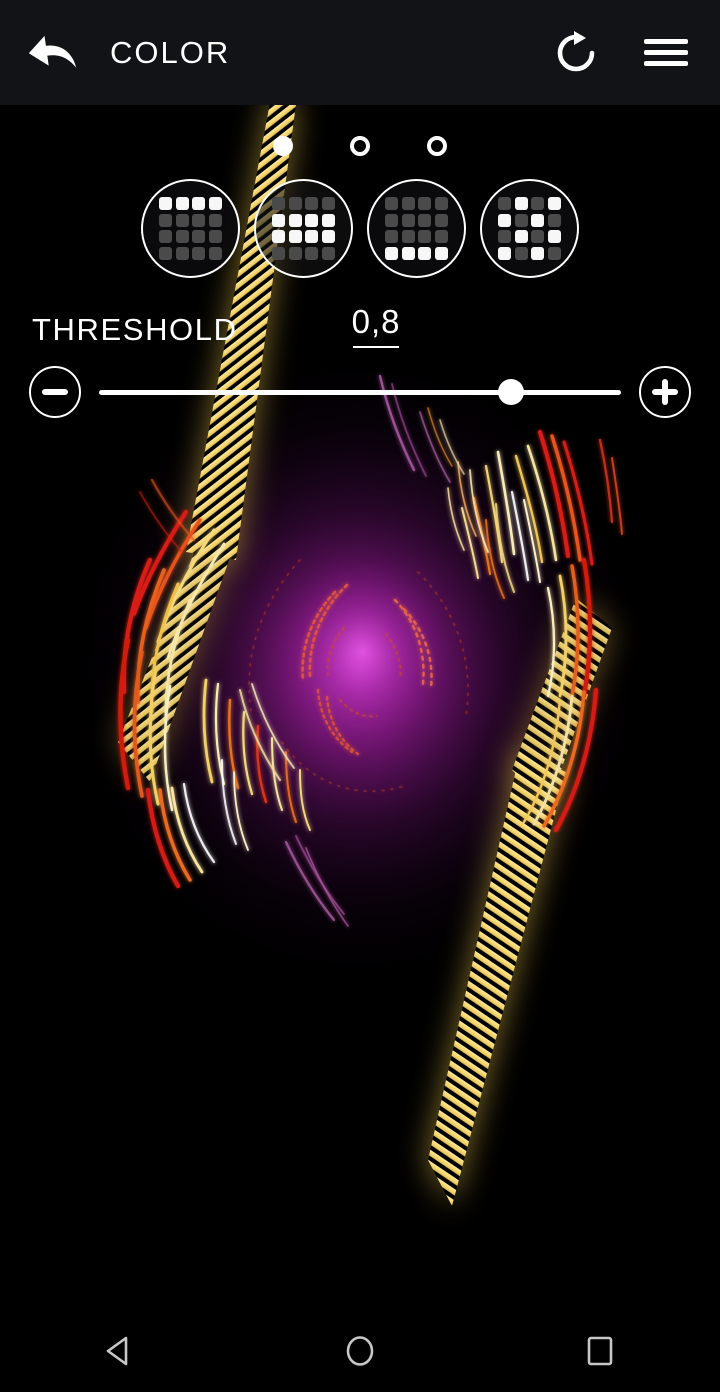  What do you see at coordinates (55, 392) in the screenshot?
I see `threshold-decrease-button` at bounding box center [55, 392].